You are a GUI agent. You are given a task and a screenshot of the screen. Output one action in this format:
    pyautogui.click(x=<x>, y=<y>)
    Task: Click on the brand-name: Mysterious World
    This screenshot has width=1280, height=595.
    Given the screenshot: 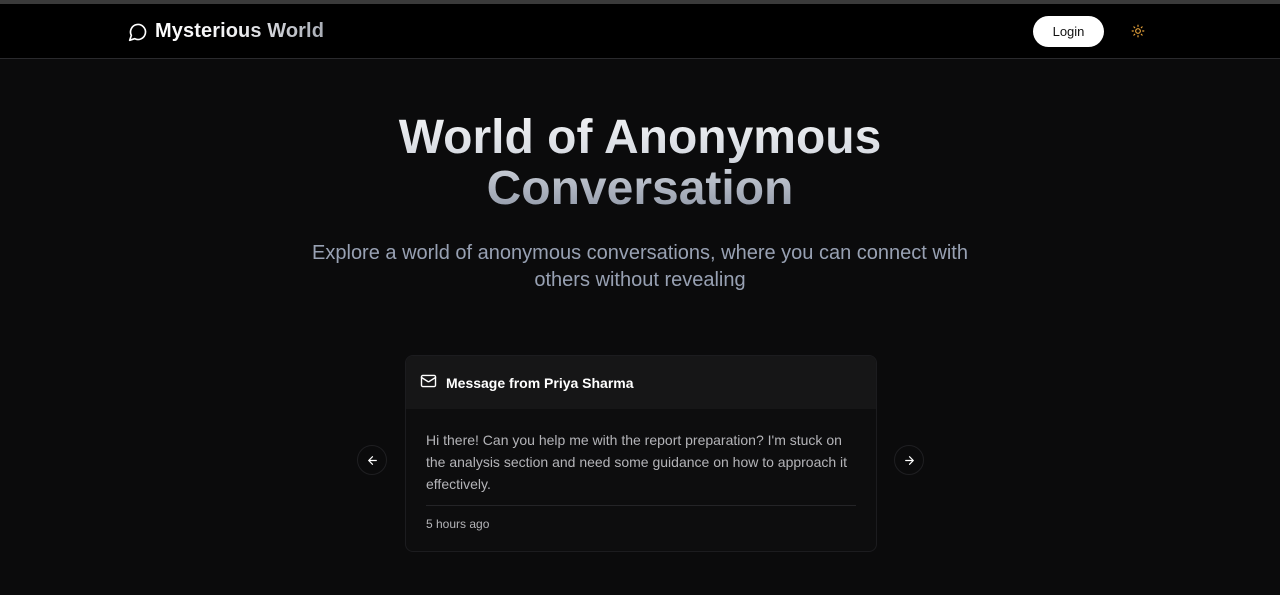 What is the action you would take?
    pyautogui.click(x=240, y=31)
    